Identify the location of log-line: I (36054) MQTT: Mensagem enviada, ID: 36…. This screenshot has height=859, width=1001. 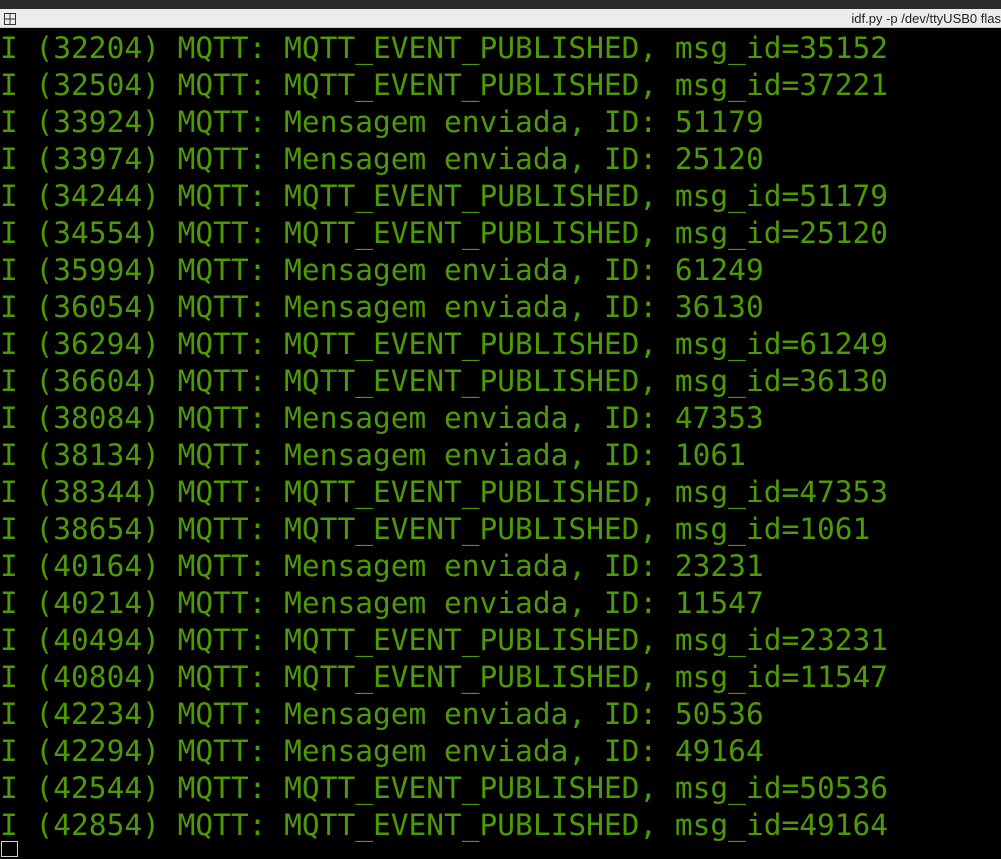
(382, 307).